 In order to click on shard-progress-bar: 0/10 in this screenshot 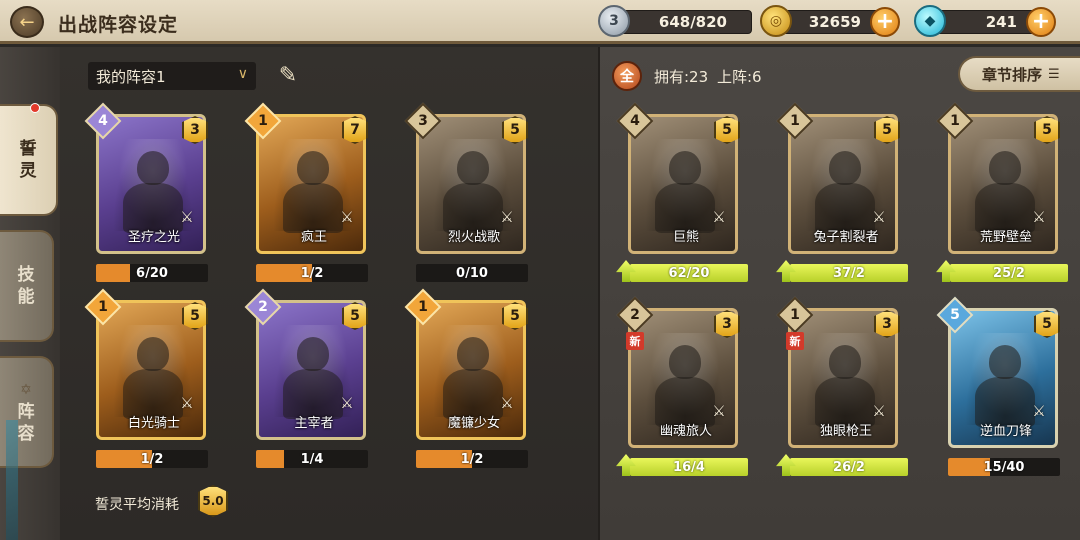, I will do `click(472, 273)`.